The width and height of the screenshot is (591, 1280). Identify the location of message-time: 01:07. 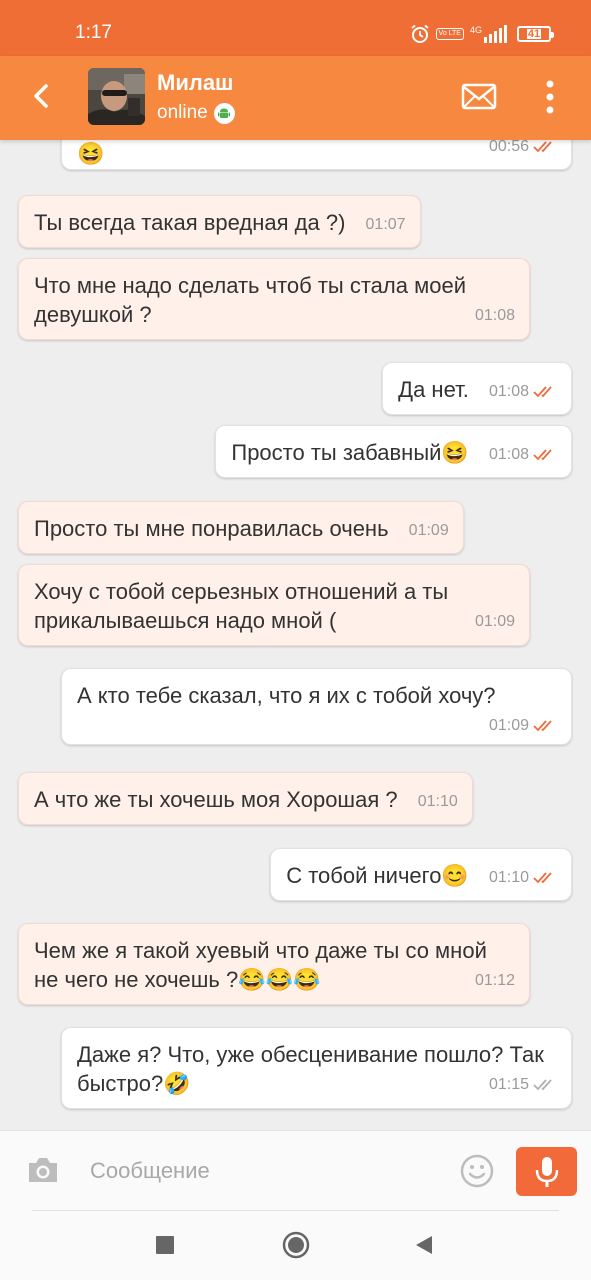
(385, 224).